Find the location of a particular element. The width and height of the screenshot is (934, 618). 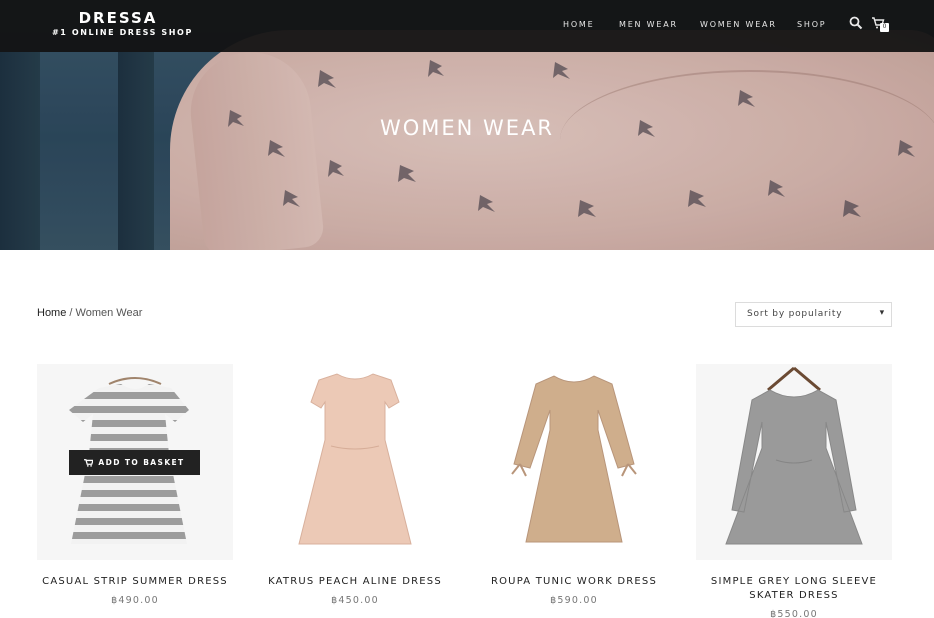

nav-item-home: HOME is located at coordinates (578, 26).